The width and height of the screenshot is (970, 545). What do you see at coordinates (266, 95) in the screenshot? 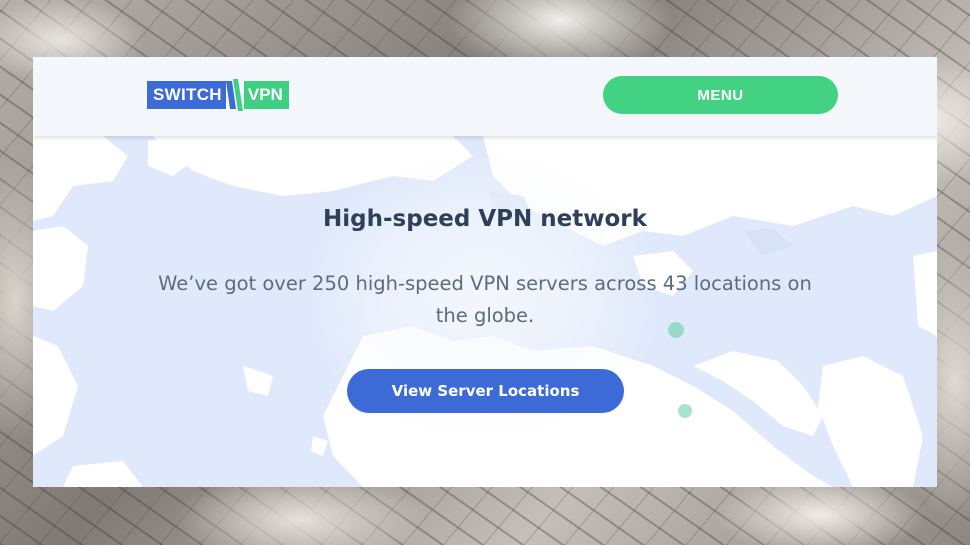
I see `logo-vpn-text: VPN` at bounding box center [266, 95].